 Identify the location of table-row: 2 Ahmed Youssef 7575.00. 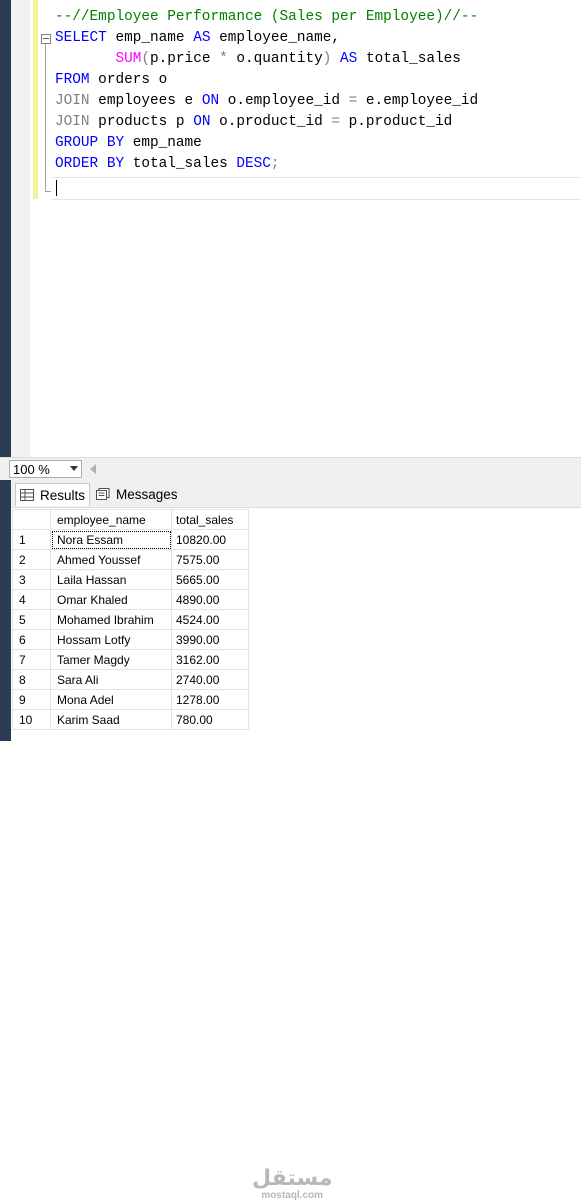
(130, 559).